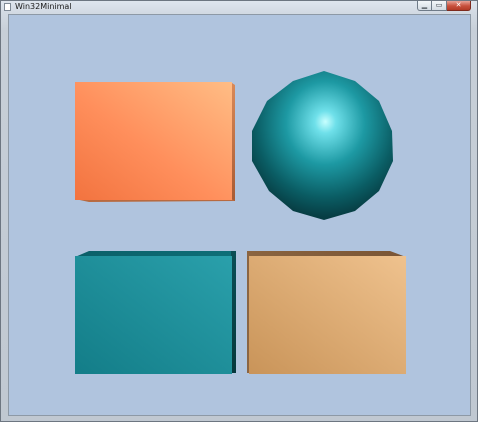 Image resolution: width=478 pixels, height=422 pixels. Describe the element at coordinates (7, 7) in the screenshot. I see `app-icon` at that location.